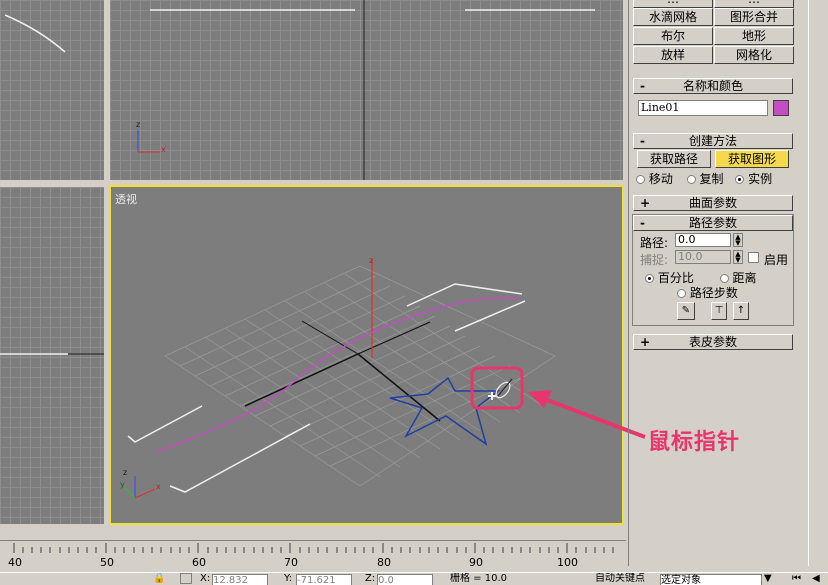 This screenshot has height=585, width=828. Describe the element at coordinates (713, 293) in the screenshot. I see `radio-path-steps-label: 路径步数` at that location.